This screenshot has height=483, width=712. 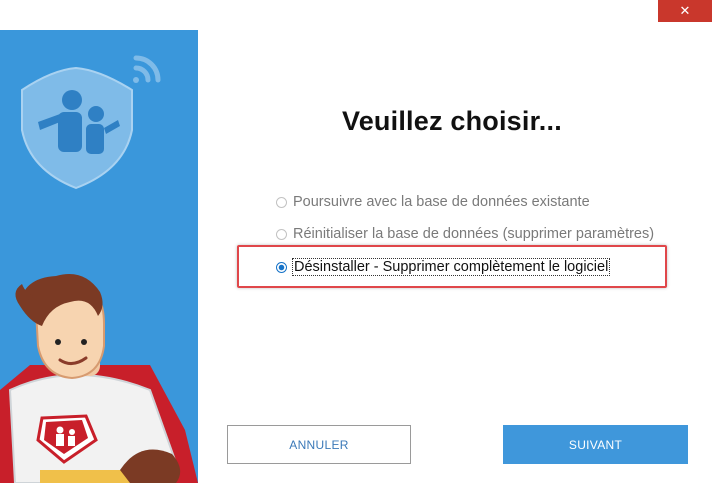 I want to click on next-button-label: SUIVANT, so click(x=595, y=444).